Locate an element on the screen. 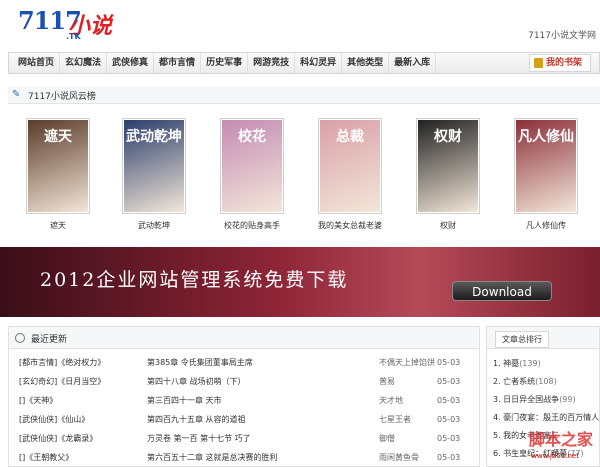  author-name: 御僧 is located at coordinates (387, 438).